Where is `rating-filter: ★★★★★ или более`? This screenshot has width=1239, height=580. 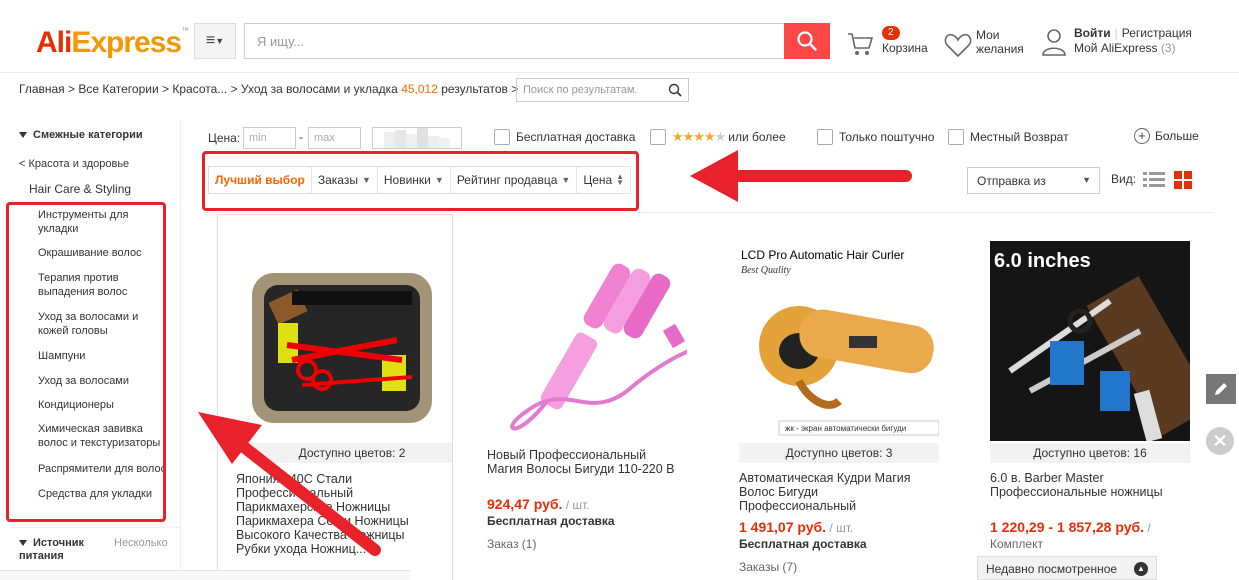 rating-filter: ★★★★★ или более is located at coordinates (718, 137).